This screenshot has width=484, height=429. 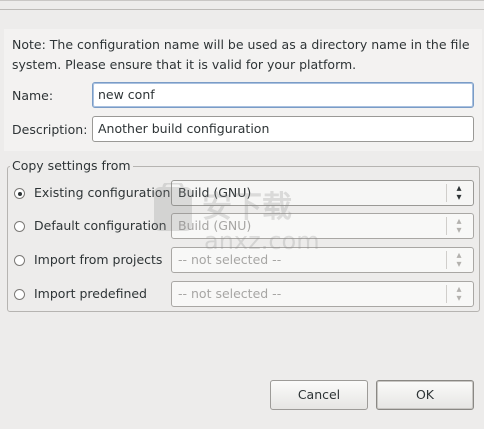 What do you see at coordinates (425, 395) in the screenshot?
I see `ok-button: OK` at bounding box center [425, 395].